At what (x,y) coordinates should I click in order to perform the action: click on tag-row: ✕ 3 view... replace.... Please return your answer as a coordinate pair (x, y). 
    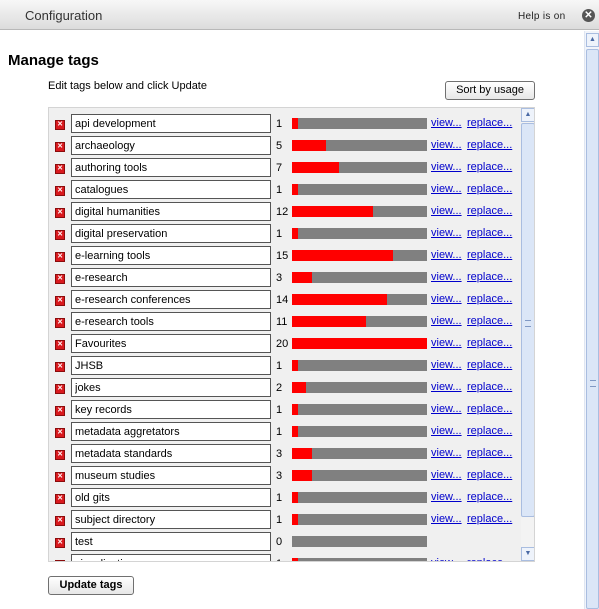
    Looking at the image, I should click on (284, 476).